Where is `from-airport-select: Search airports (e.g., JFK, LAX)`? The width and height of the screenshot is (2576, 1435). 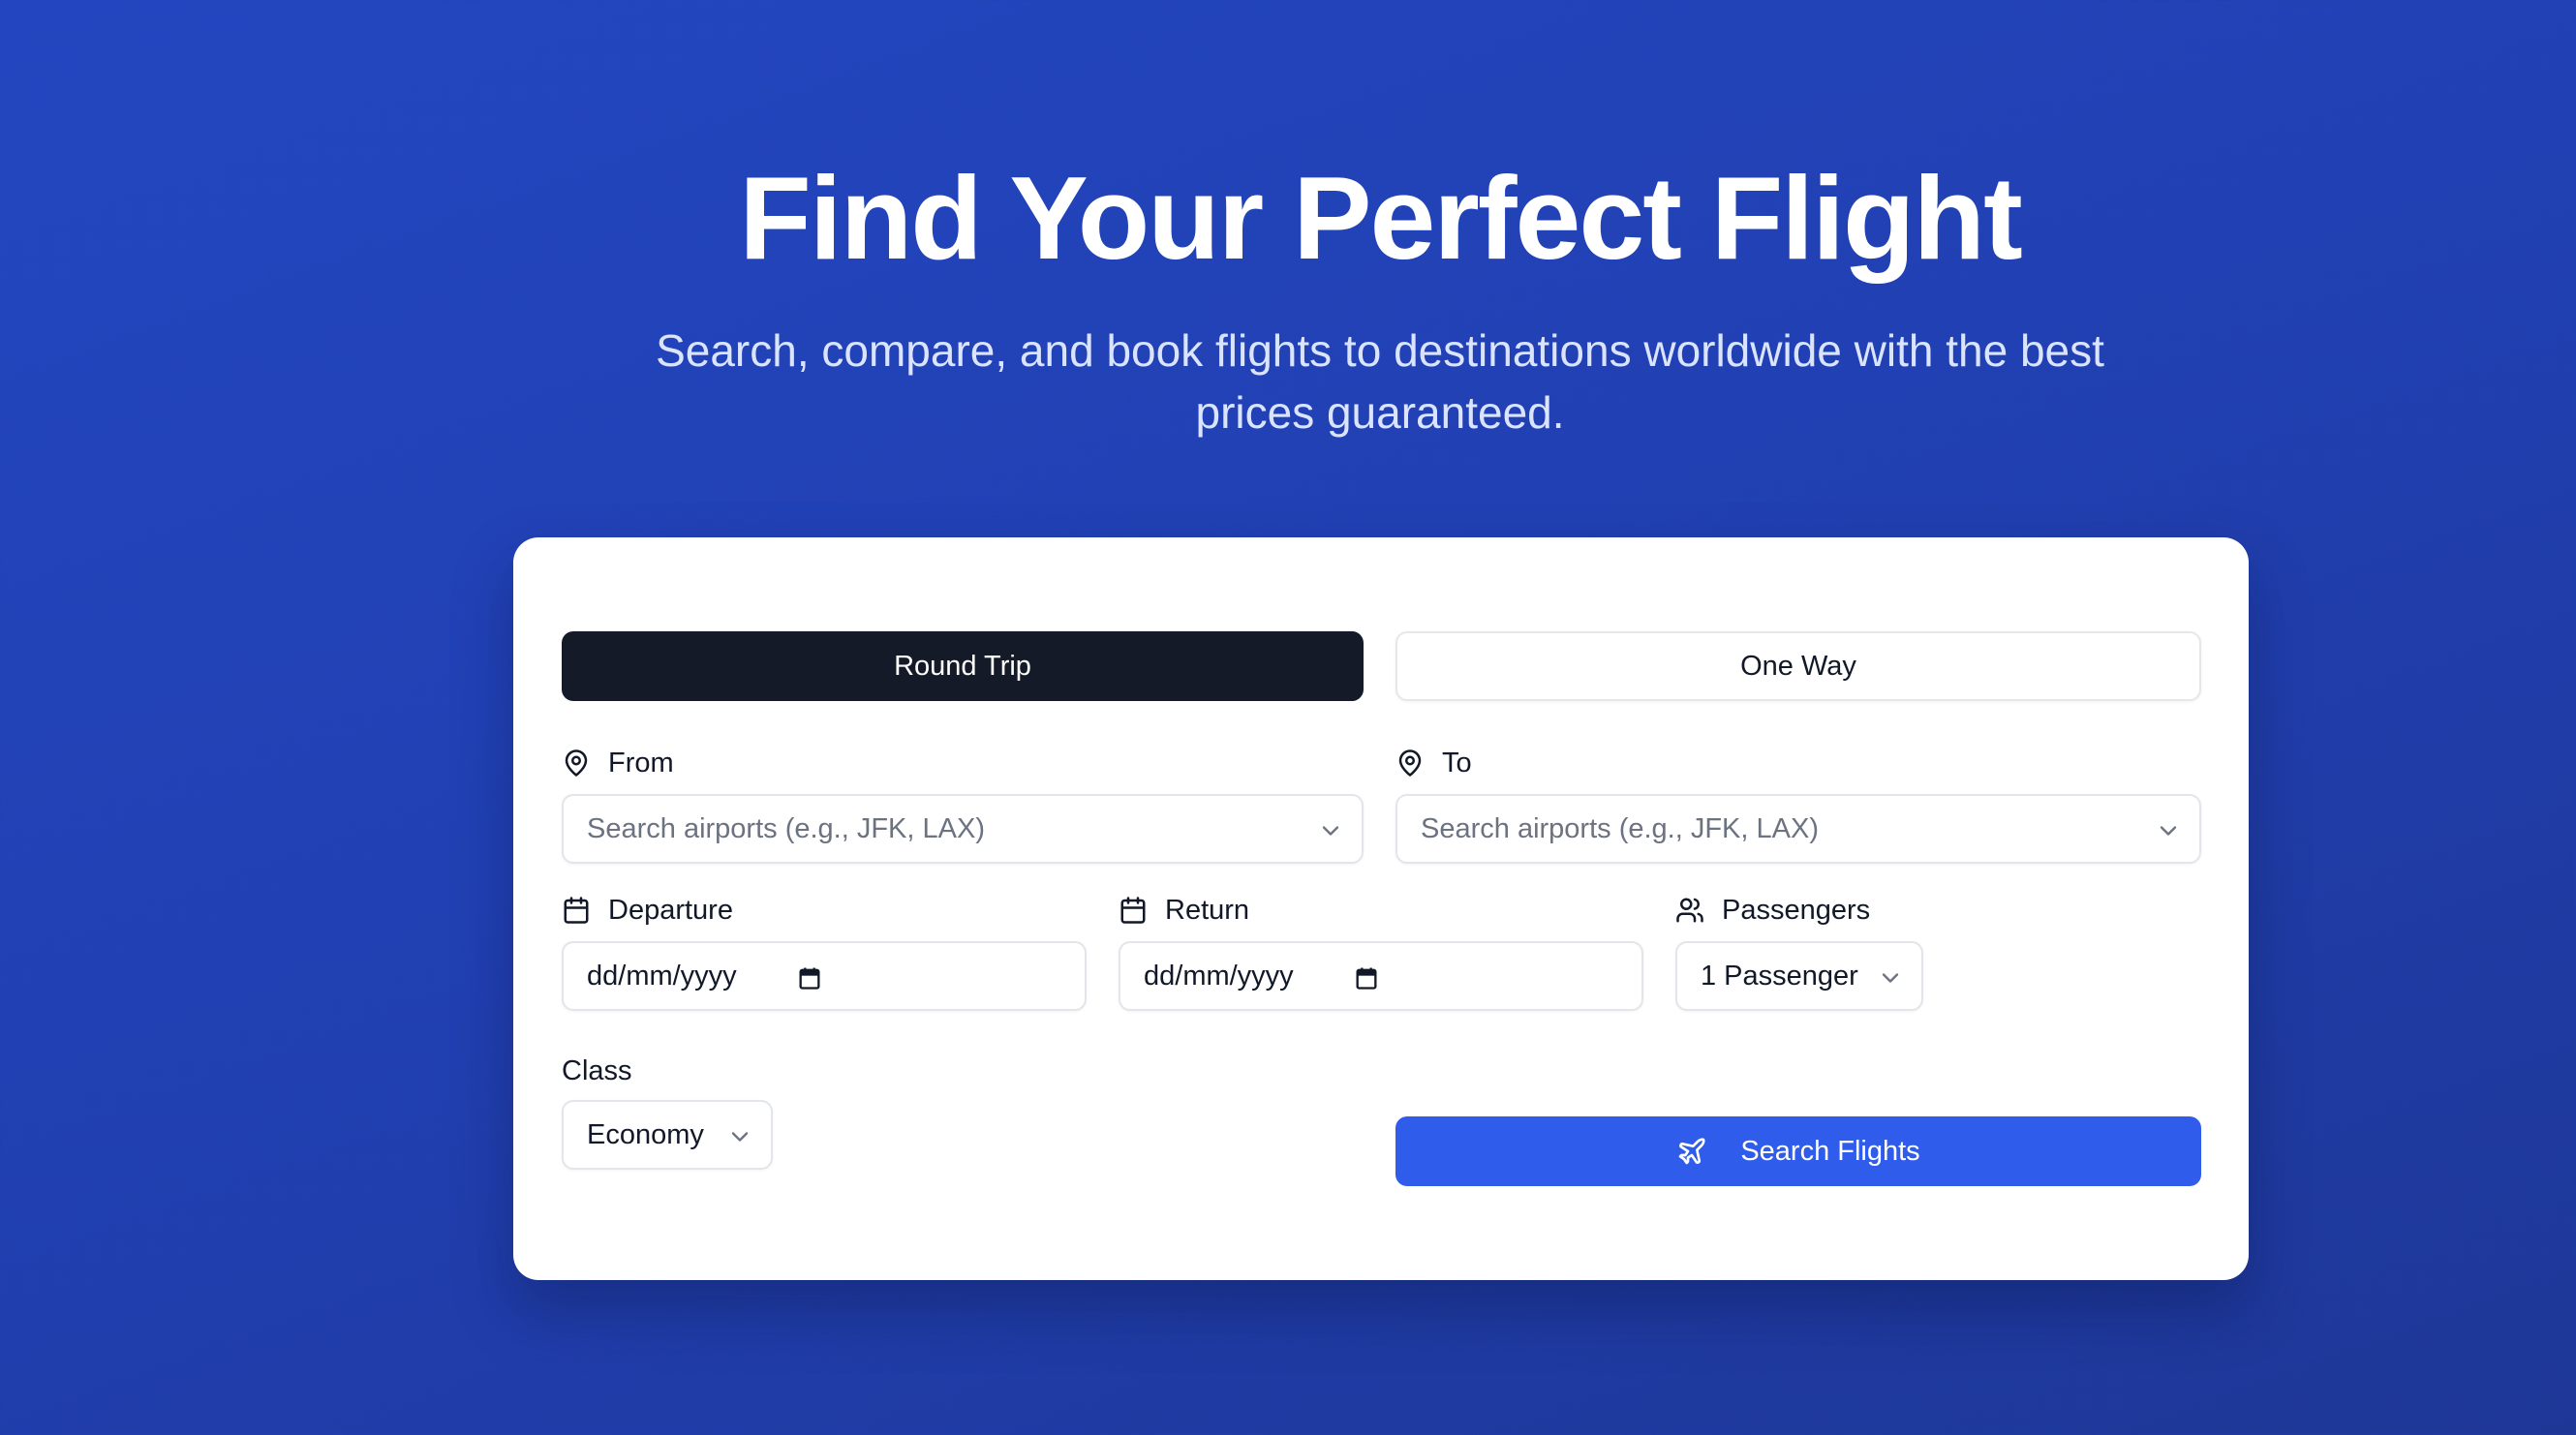
from-airport-select: Search airports (e.g., JFK, LAX) is located at coordinates (963, 829).